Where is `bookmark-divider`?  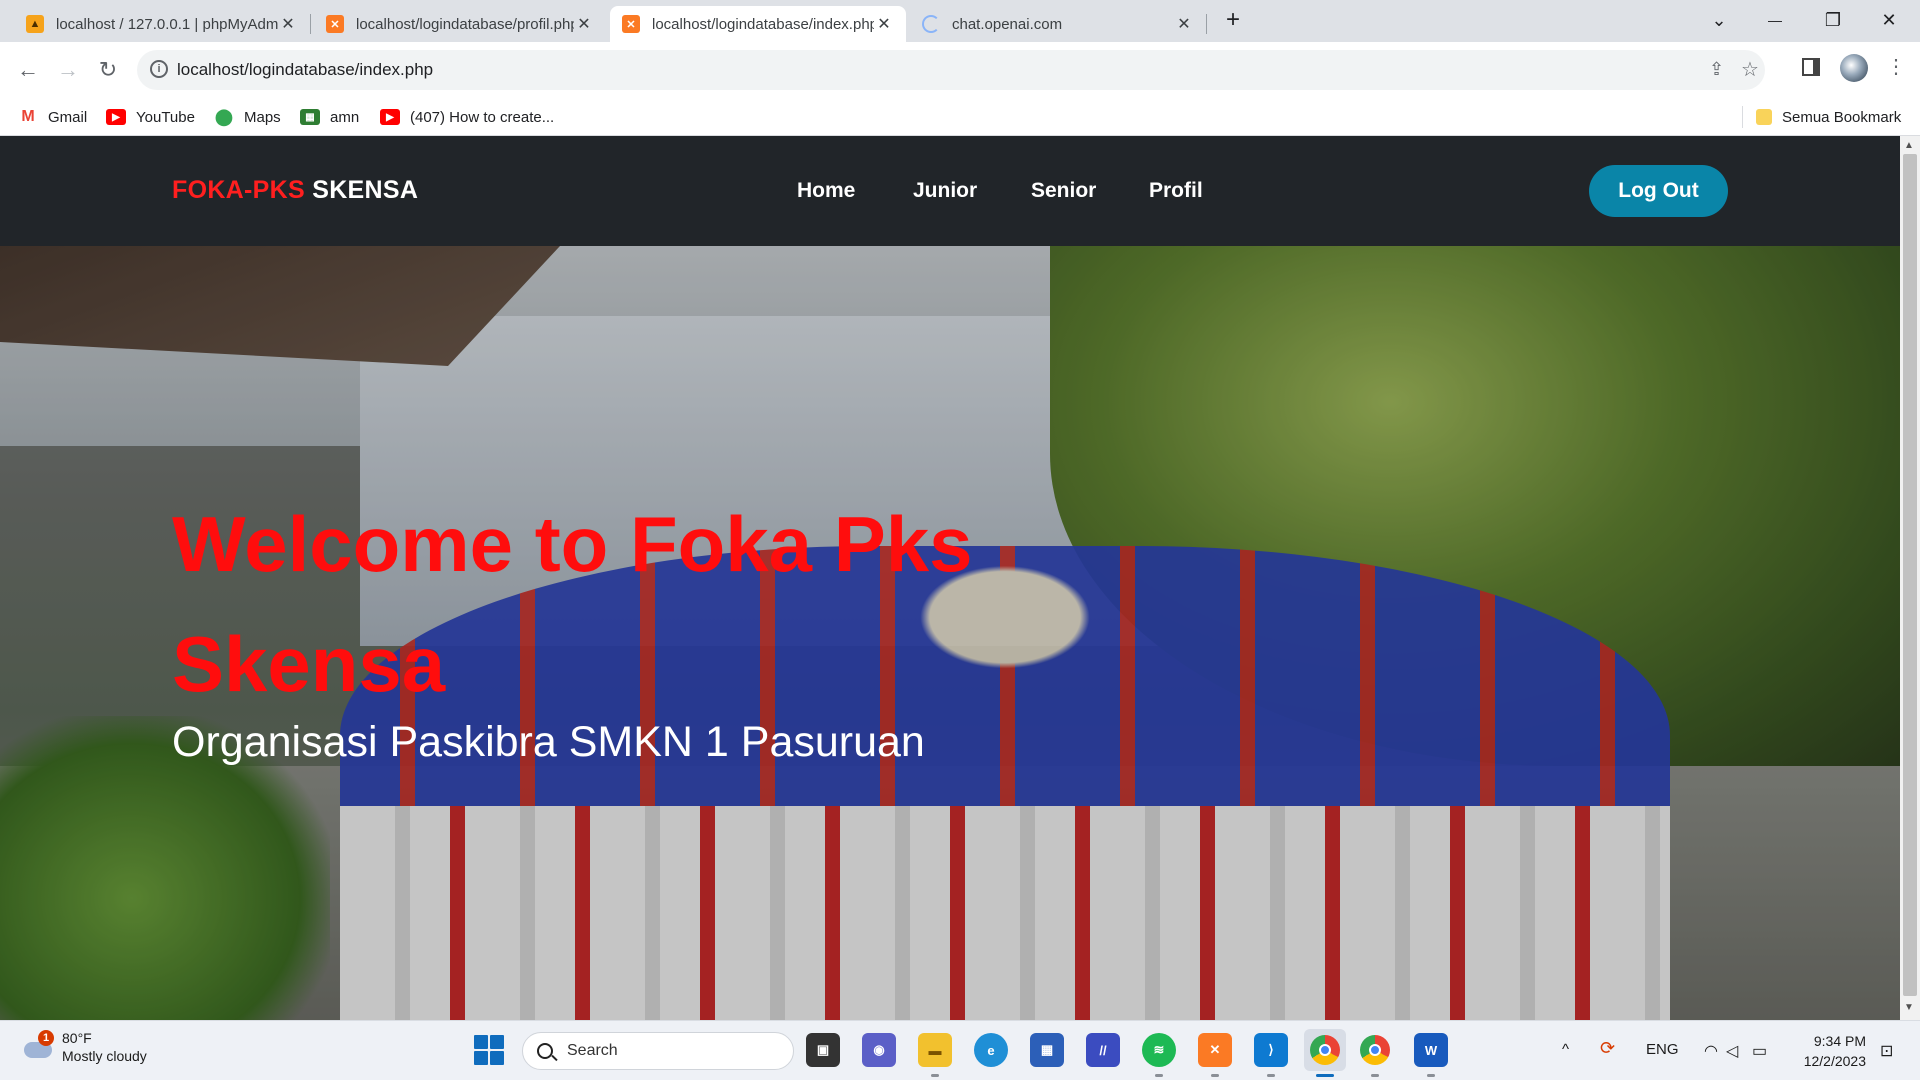
bookmark-divider is located at coordinates (1742, 117).